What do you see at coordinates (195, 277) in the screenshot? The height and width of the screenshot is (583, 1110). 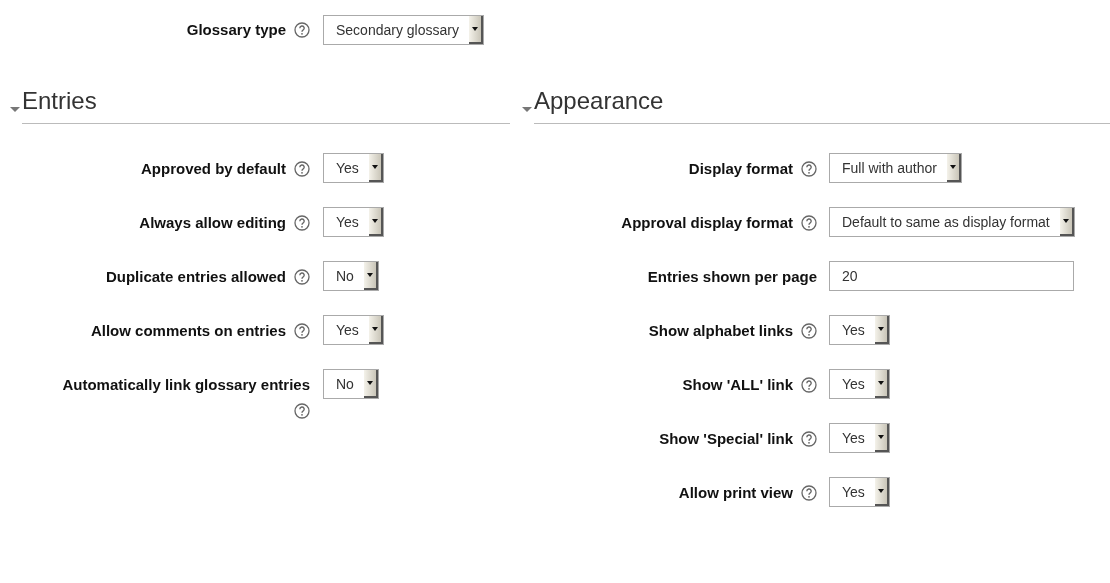 I see `field-label: Duplicate entries allowed` at bounding box center [195, 277].